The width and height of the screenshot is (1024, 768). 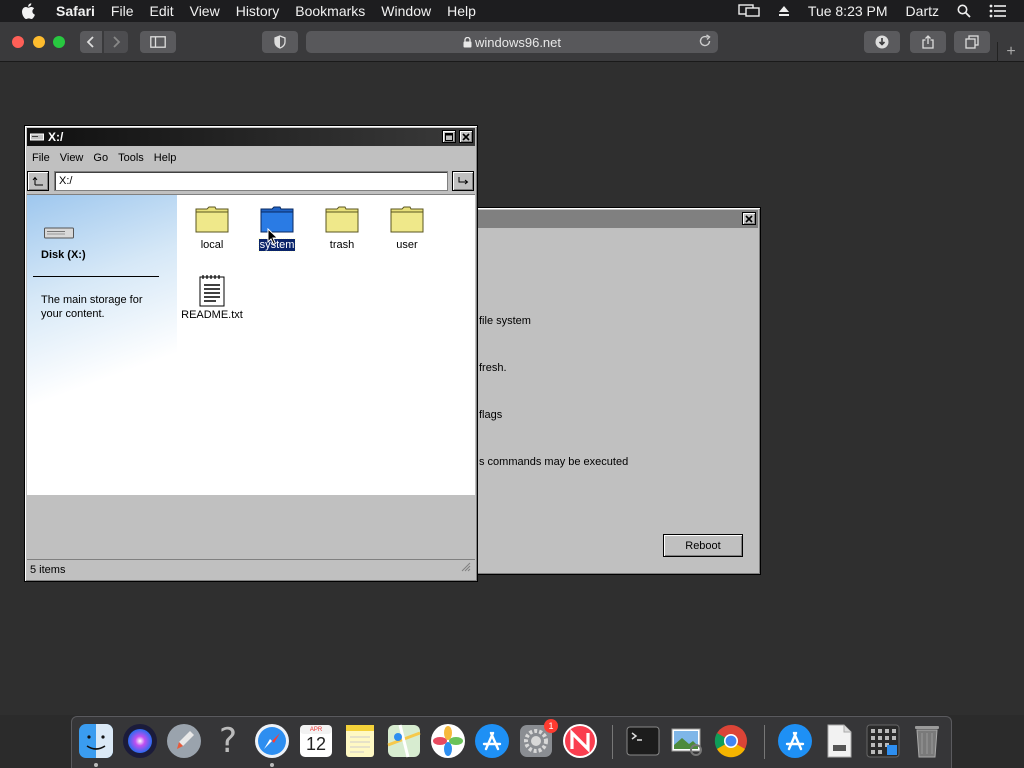 What do you see at coordinates (492, 741) in the screenshot?
I see `app-store-icon` at bounding box center [492, 741].